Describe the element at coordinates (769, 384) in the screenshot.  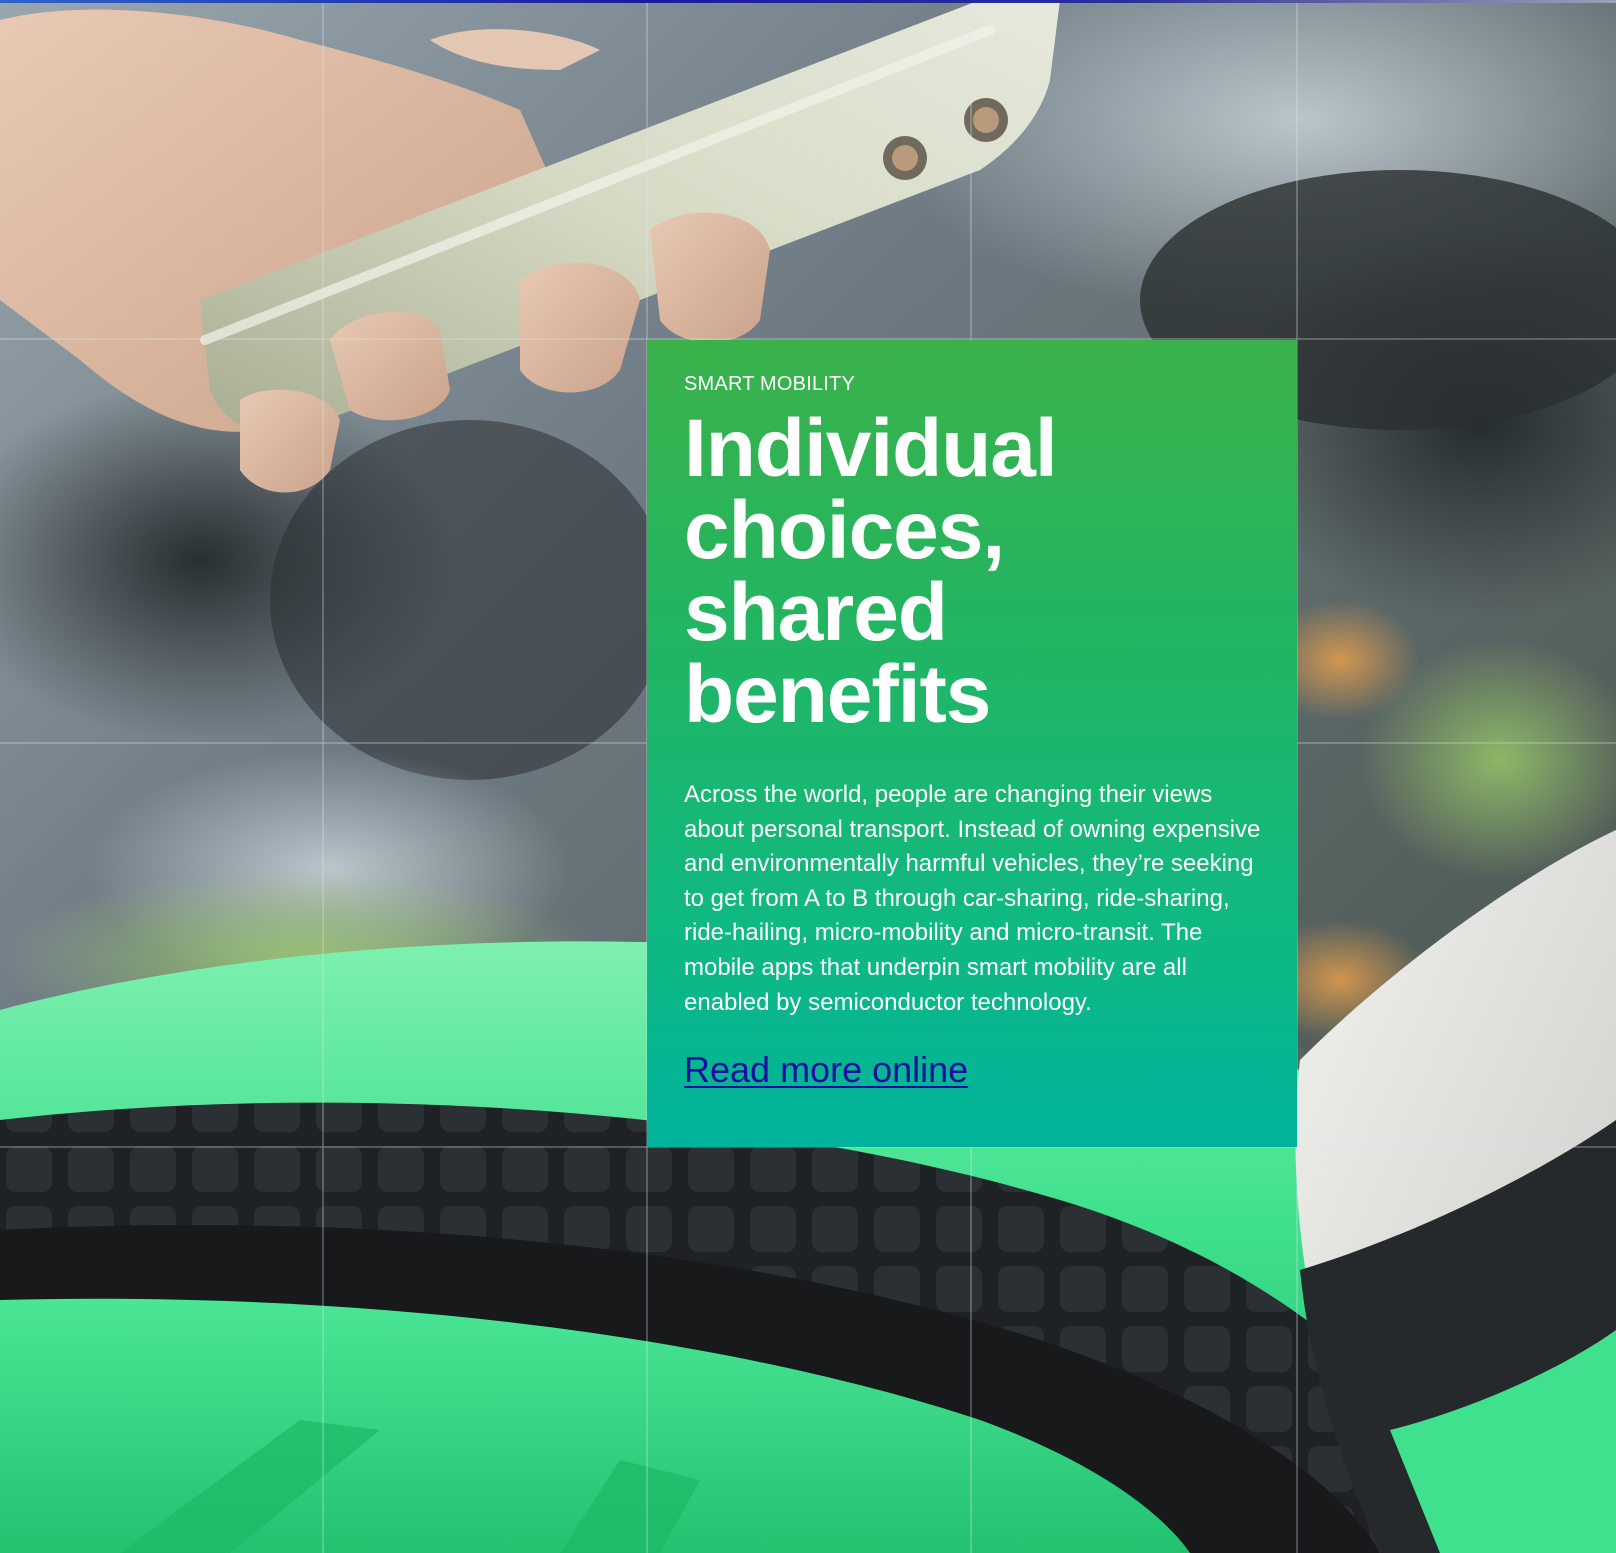
I see `story-kicker: SMART MOBILITY` at that location.